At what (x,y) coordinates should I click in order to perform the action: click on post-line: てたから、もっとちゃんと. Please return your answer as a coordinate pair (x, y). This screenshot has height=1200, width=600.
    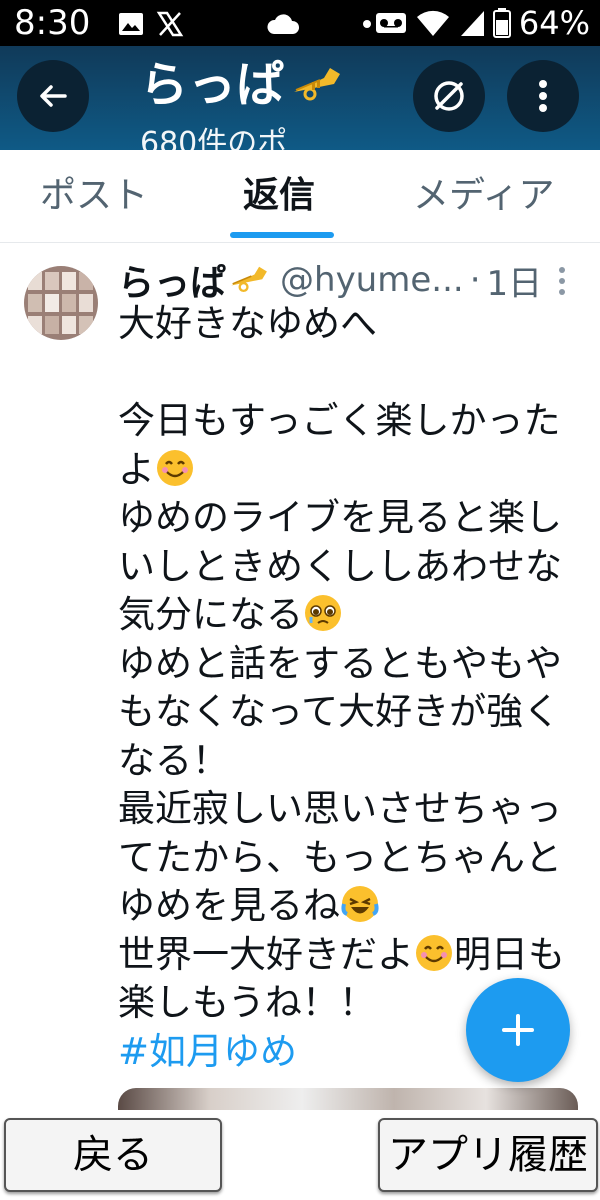
    Looking at the image, I should click on (340, 857).